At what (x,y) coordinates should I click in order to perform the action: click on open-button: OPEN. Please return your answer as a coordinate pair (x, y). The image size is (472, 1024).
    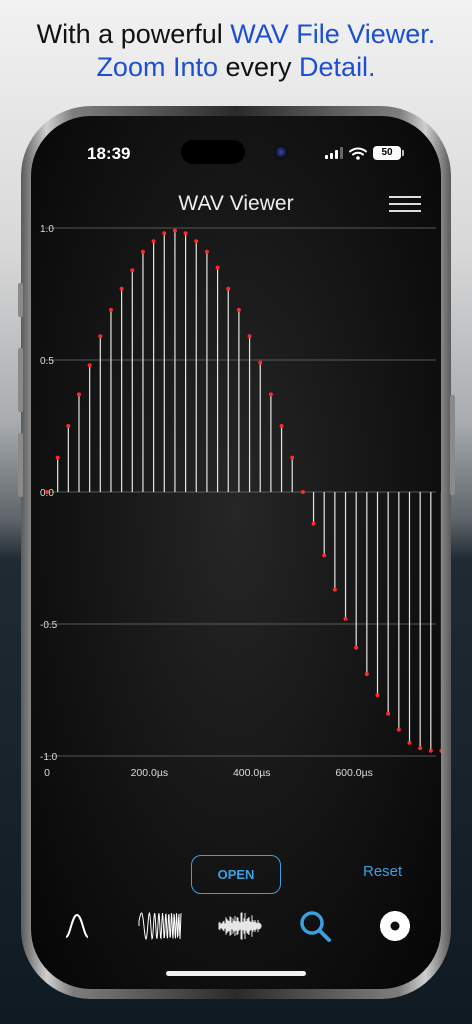
    Looking at the image, I should click on (236, 874).